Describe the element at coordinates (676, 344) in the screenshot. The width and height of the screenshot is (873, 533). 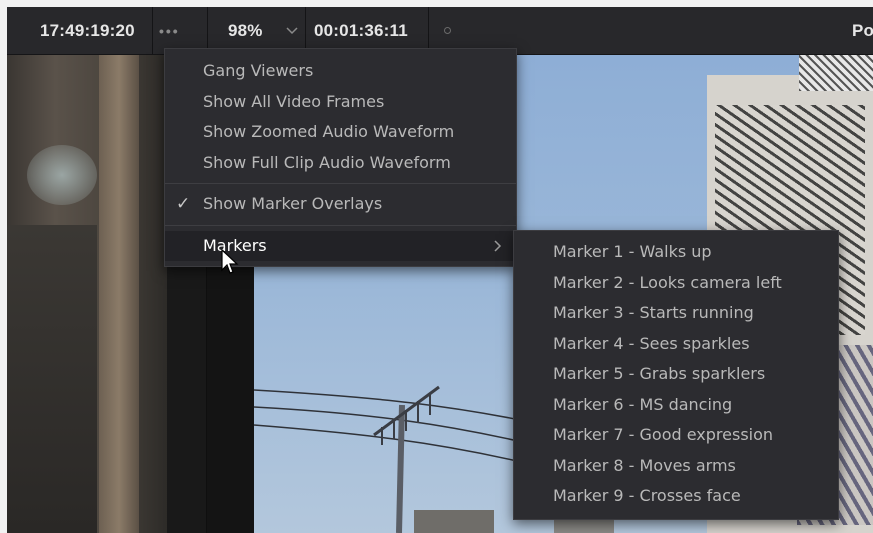
I see `marker-item: Marker 4 - Sees sparkles` at that location.